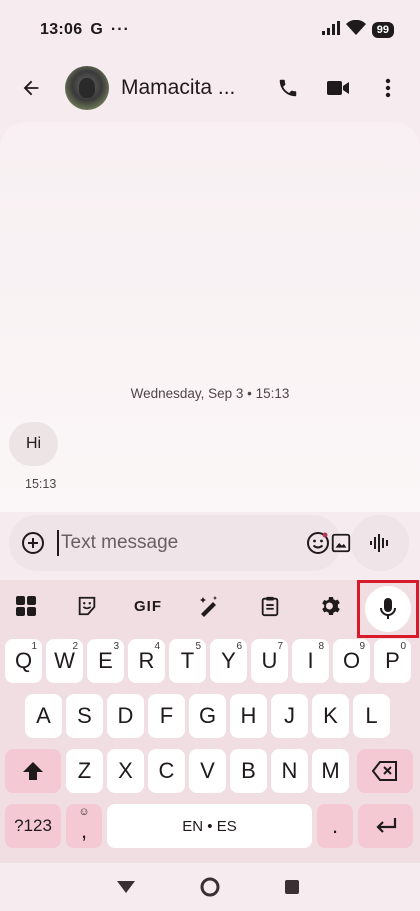 Image resolution: width=420 pixels, height=911 pixels. I want to click on key-i: I8, so click(310, 661).